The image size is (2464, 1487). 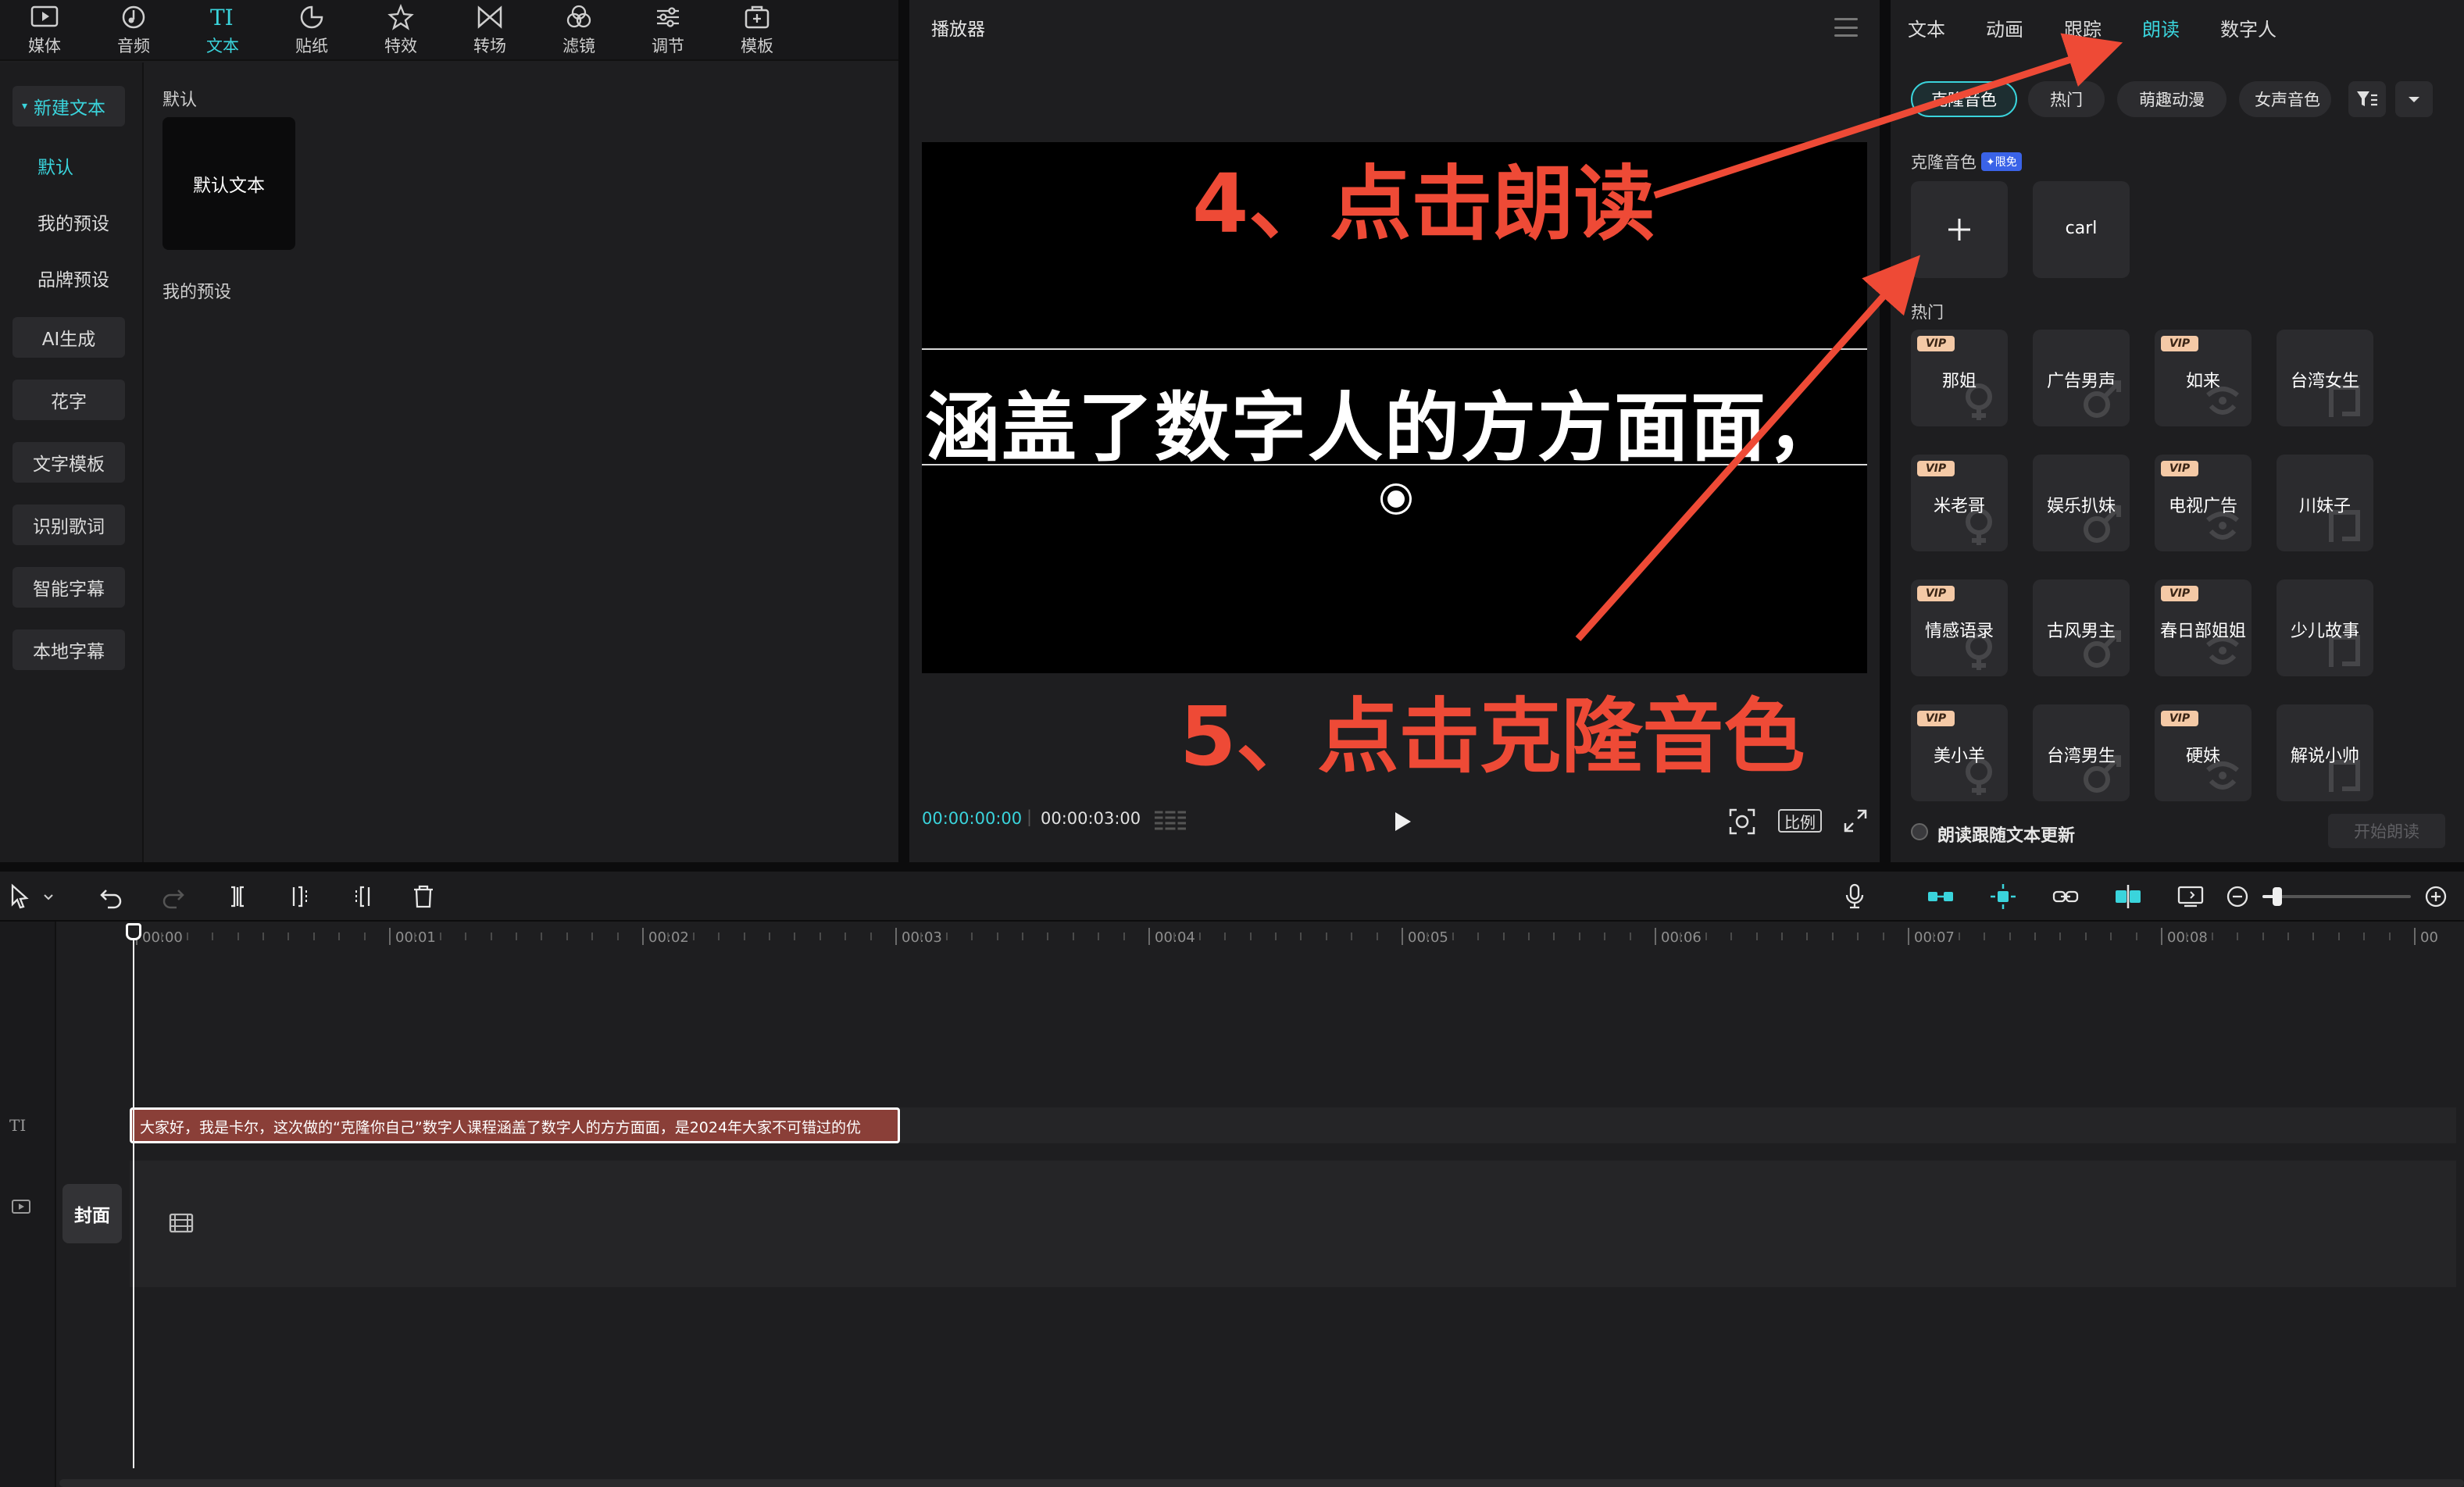 I want to click on main-track-magnet-icon, so click(x=1941, y=897).